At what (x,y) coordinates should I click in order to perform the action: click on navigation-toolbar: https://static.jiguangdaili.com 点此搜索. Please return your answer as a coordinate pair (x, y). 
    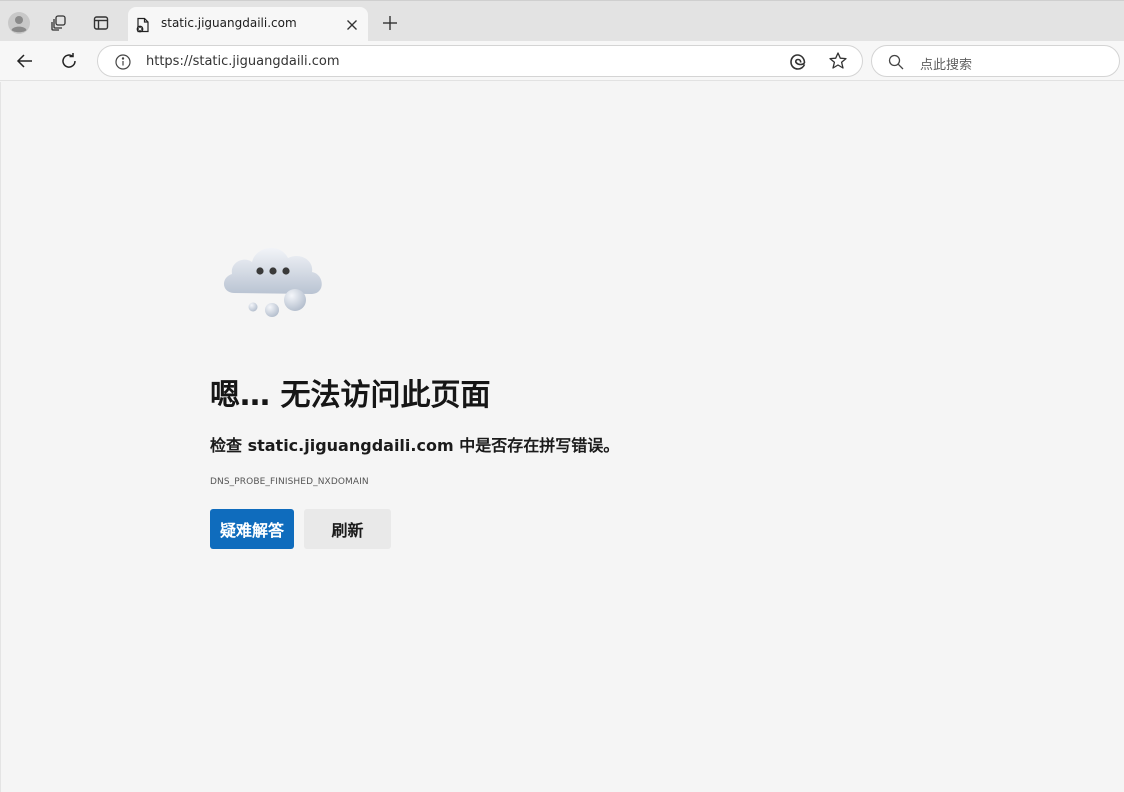
    Looking at the image, I should click on (562, 61).